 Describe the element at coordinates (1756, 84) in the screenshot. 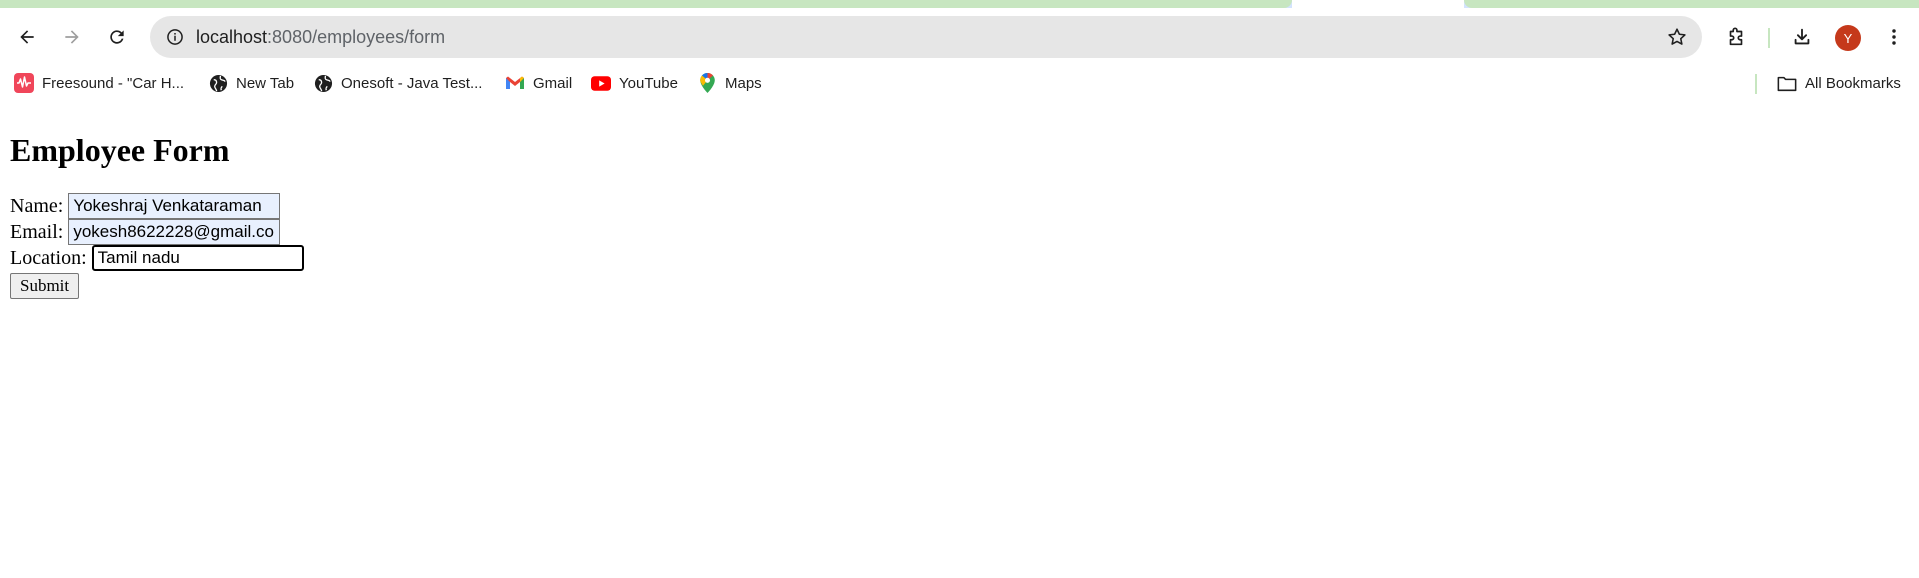

I see `bookmarks-separator` at that location.